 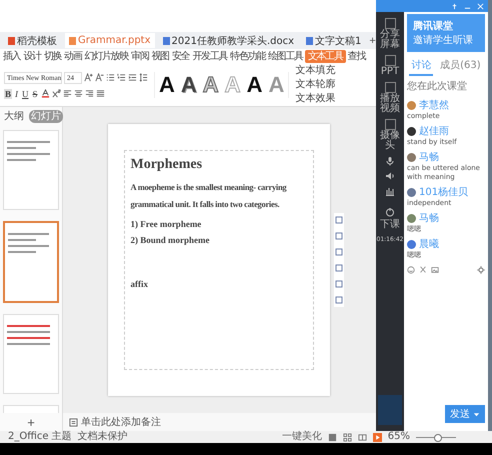 What do you see at coordinates (99, 77) in the screenshot?
I see `decrease-font-icon` at bounding box center [99, 77].